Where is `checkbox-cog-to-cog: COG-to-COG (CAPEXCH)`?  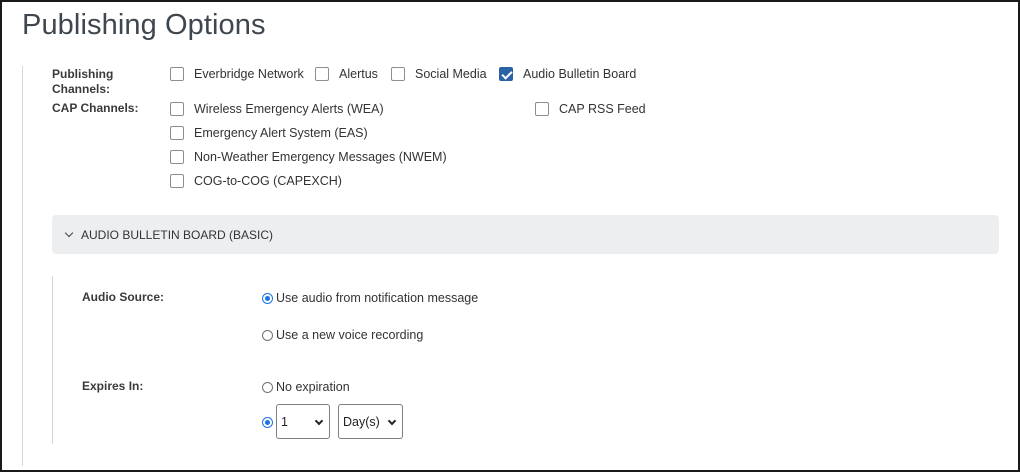
checkbox-cog-to-cog: COG-to-COG (CAPEXCH) is located at coordinates (256, 181).